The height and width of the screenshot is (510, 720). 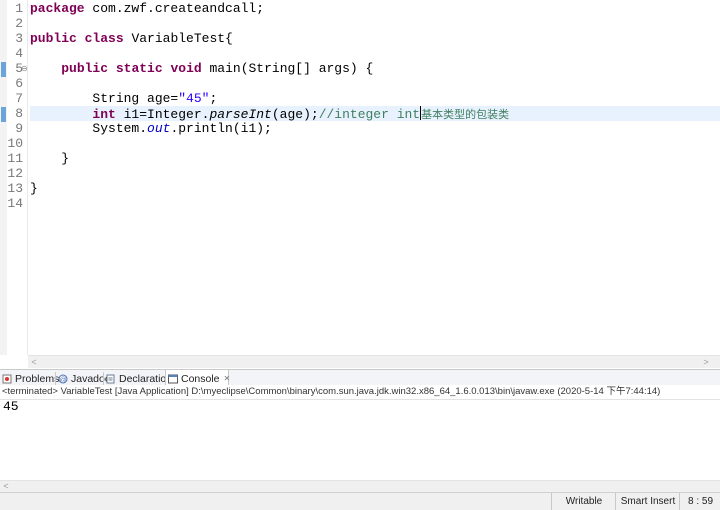 I want to click on keyword: void, so click(x=186, y=68).